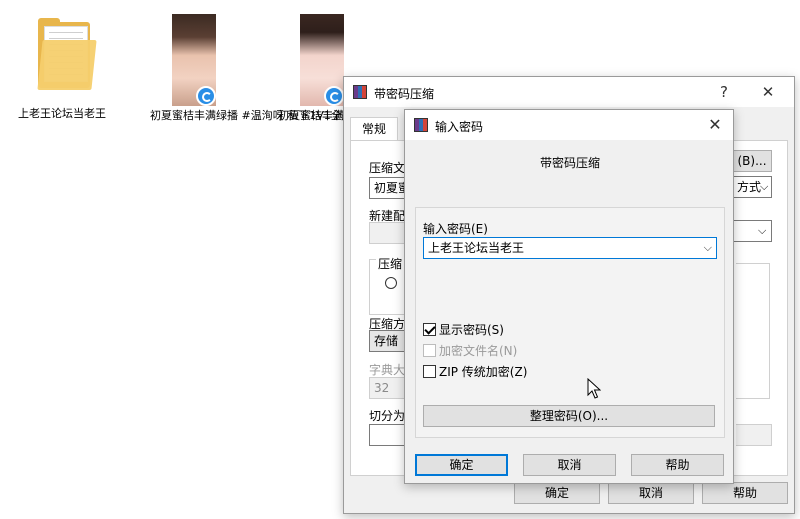 Image resolution: width=800 pixels, height=519 pixels. What do you see at coordinates (387, 370) in the screenshot?
I see `dictionary-label: 字典大` at bounding box center [387, 370].